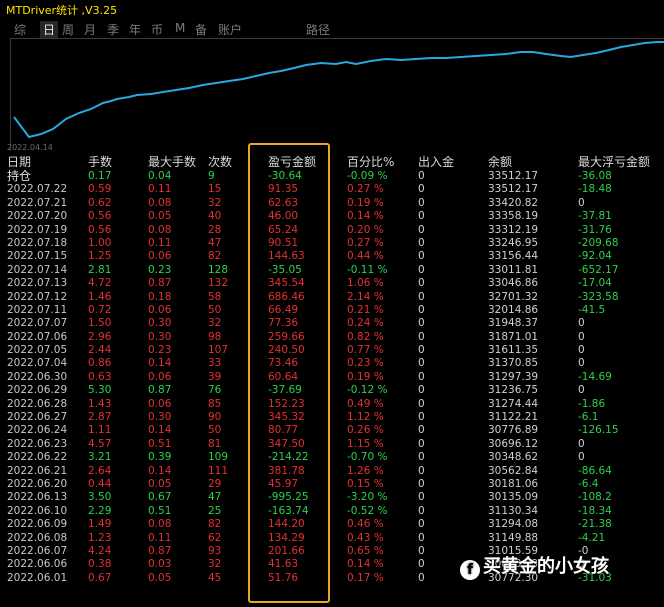  I want to click on table-cell: 15, so click(215, 189).